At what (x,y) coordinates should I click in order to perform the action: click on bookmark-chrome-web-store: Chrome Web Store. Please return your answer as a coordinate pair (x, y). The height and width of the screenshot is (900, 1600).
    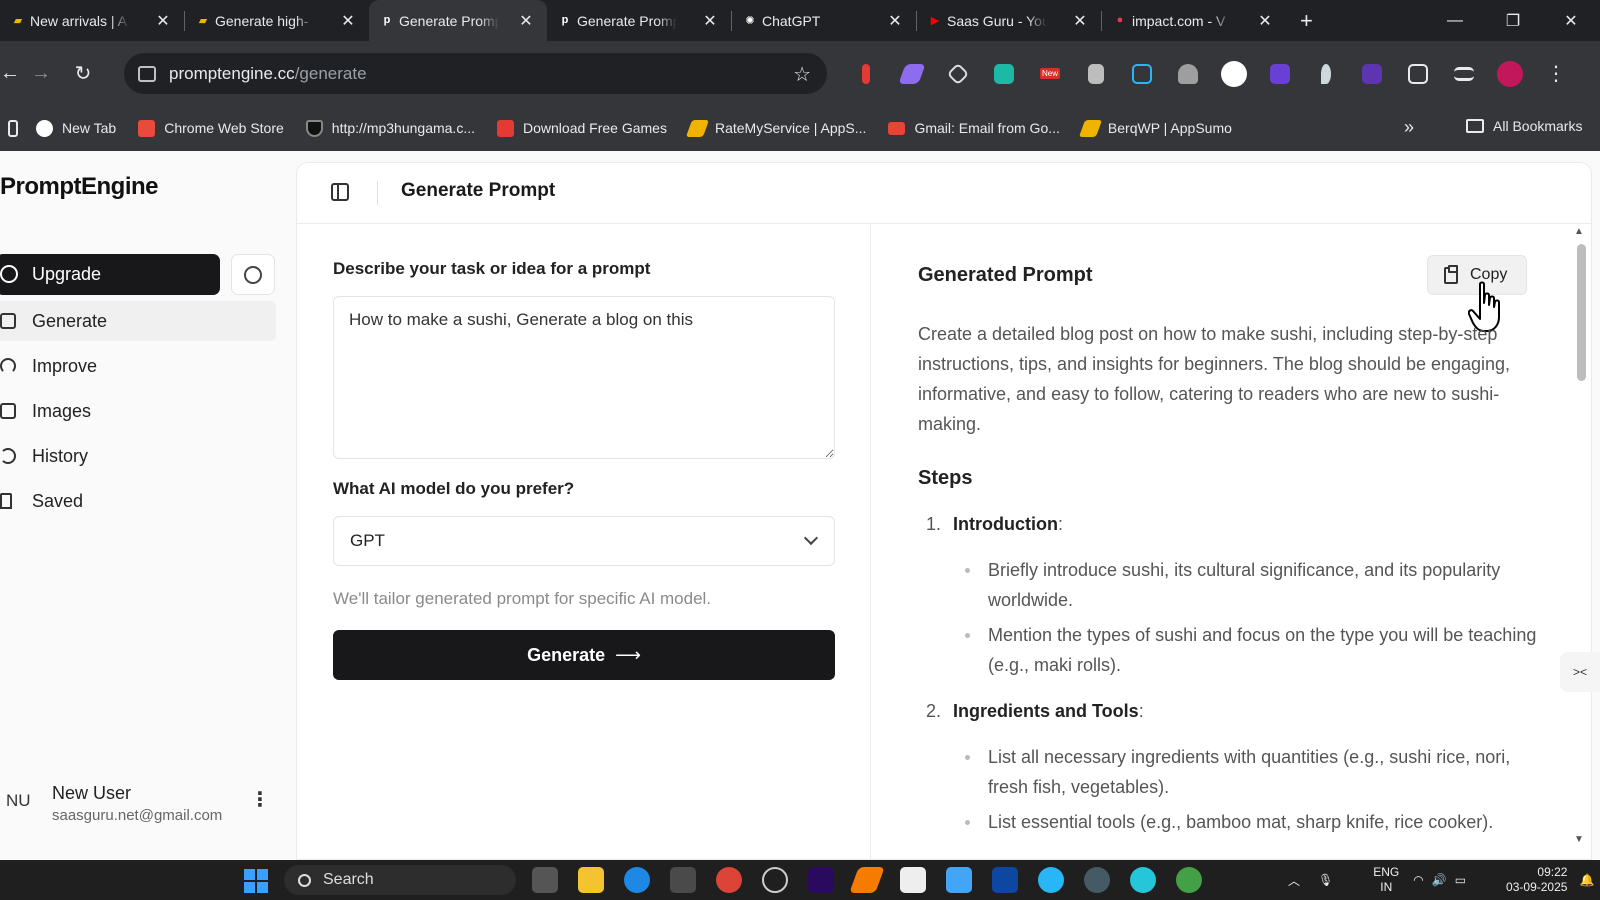
    Looking at the image, I should click on (211, 128).